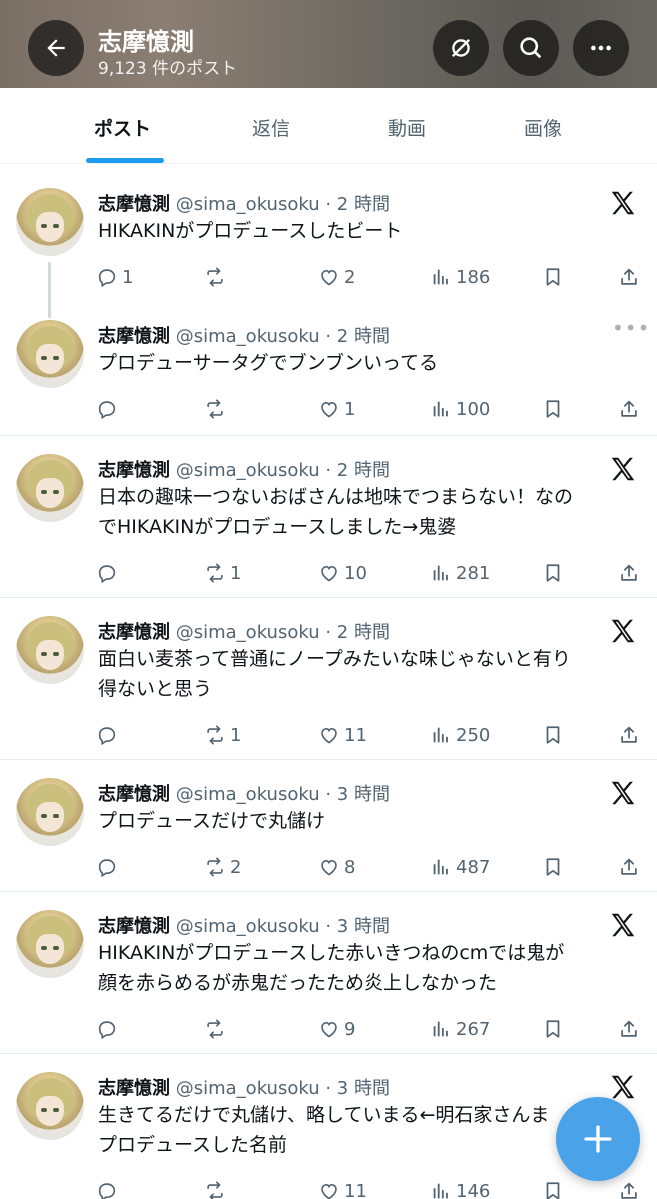 This screenshot has width=657, height=1199. Describe the element at coordinates (329, 1030) in the screenshot. I see `heart-icon` at that location.